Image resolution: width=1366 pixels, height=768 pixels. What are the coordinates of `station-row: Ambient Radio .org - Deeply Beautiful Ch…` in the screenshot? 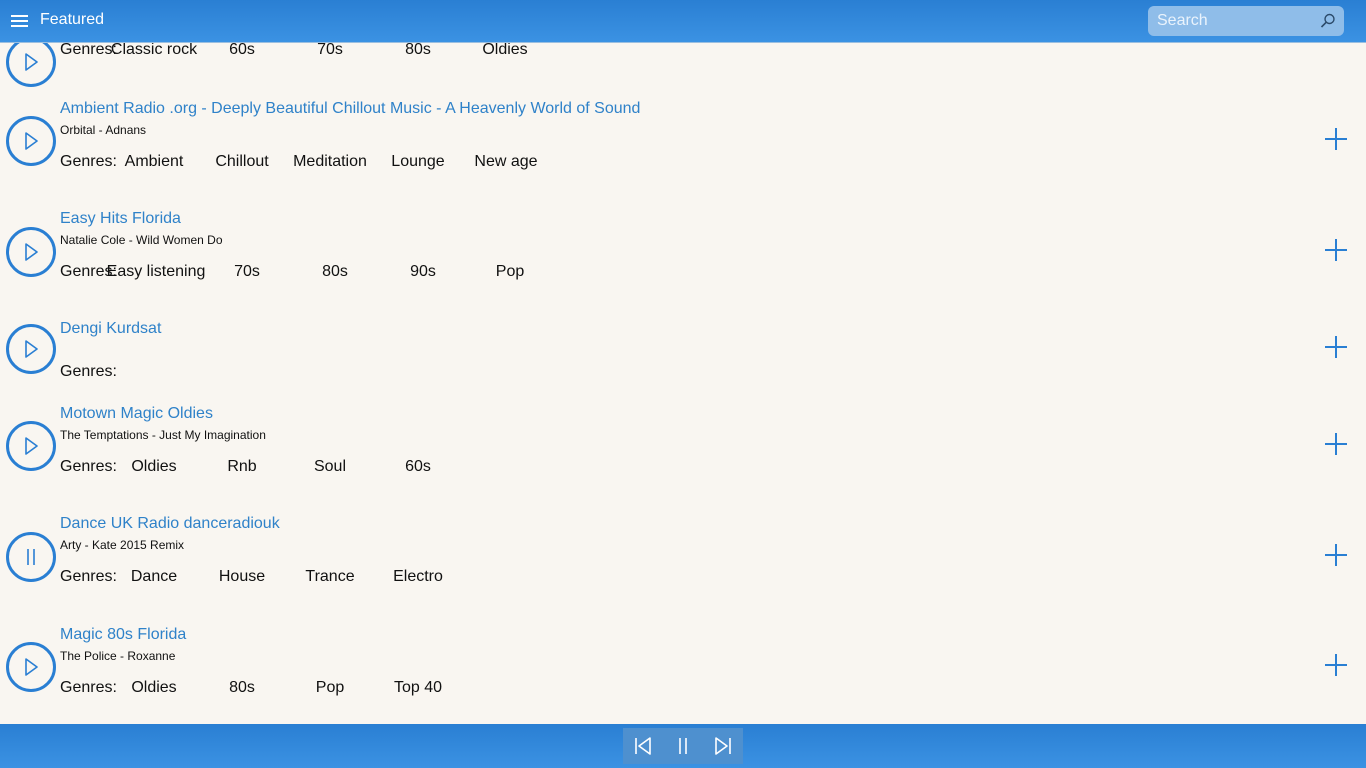 It's located at (683, 147).